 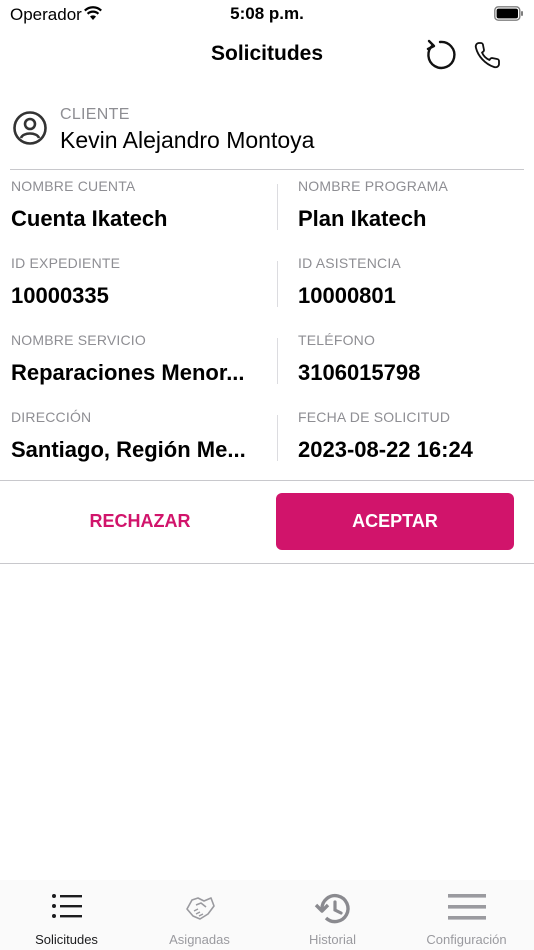 What do you see at coordinates (267, 522) in the screenshot?
I see `action-bar: RECHAZAR ACEPTAR` at bounding box center [267, 522].